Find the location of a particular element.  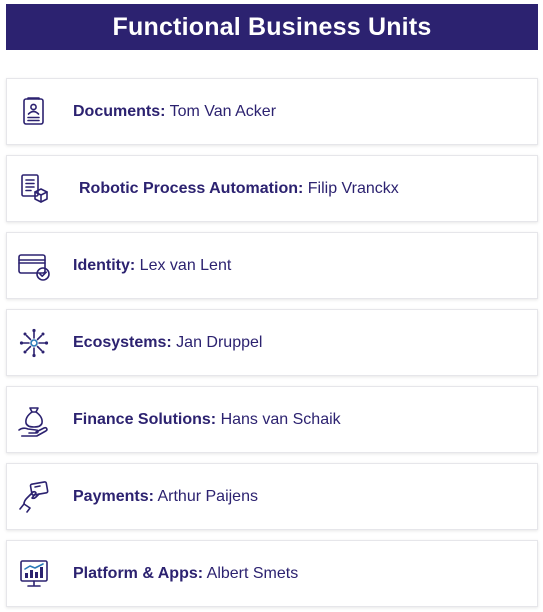

unit-title: Payments: is located at coordinates (113, 496).